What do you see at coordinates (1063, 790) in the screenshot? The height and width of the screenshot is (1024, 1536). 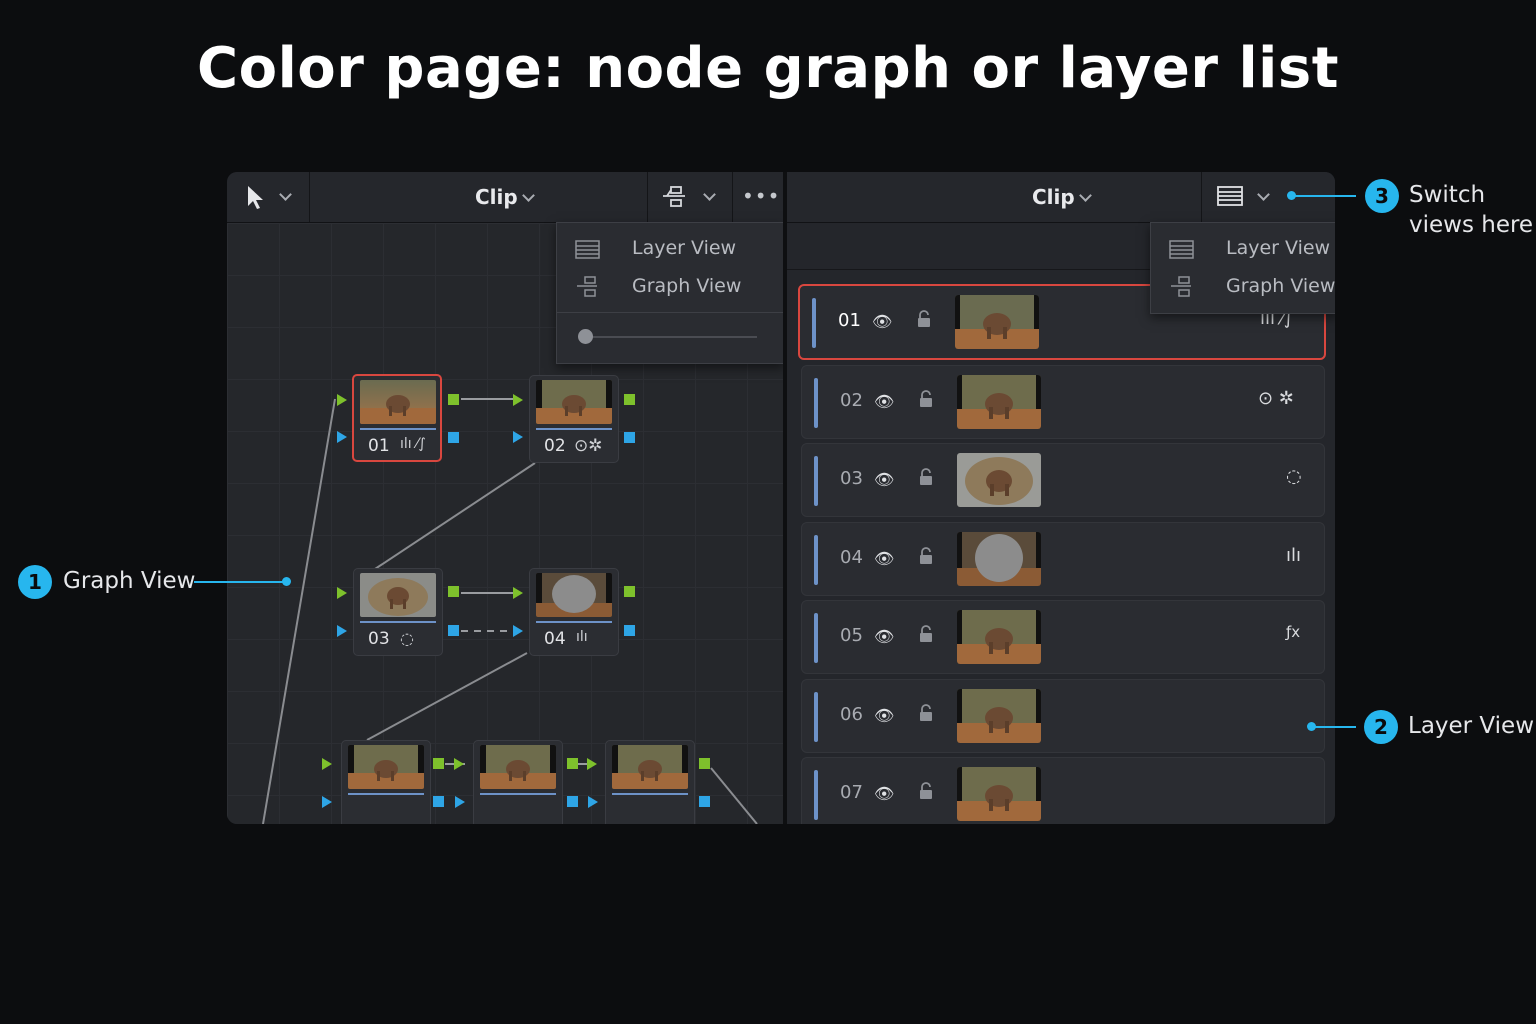 I see `layer-row: 07 👁` at bounding box center [1063, 790].